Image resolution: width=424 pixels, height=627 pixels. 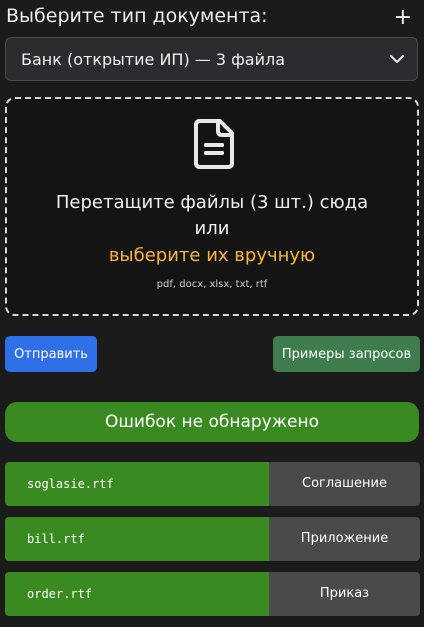 What do you see at coordinates (212, 255) in the screenshot?
I see `choose-files-link: выберите их вручную` at bounding box center [212, 255].